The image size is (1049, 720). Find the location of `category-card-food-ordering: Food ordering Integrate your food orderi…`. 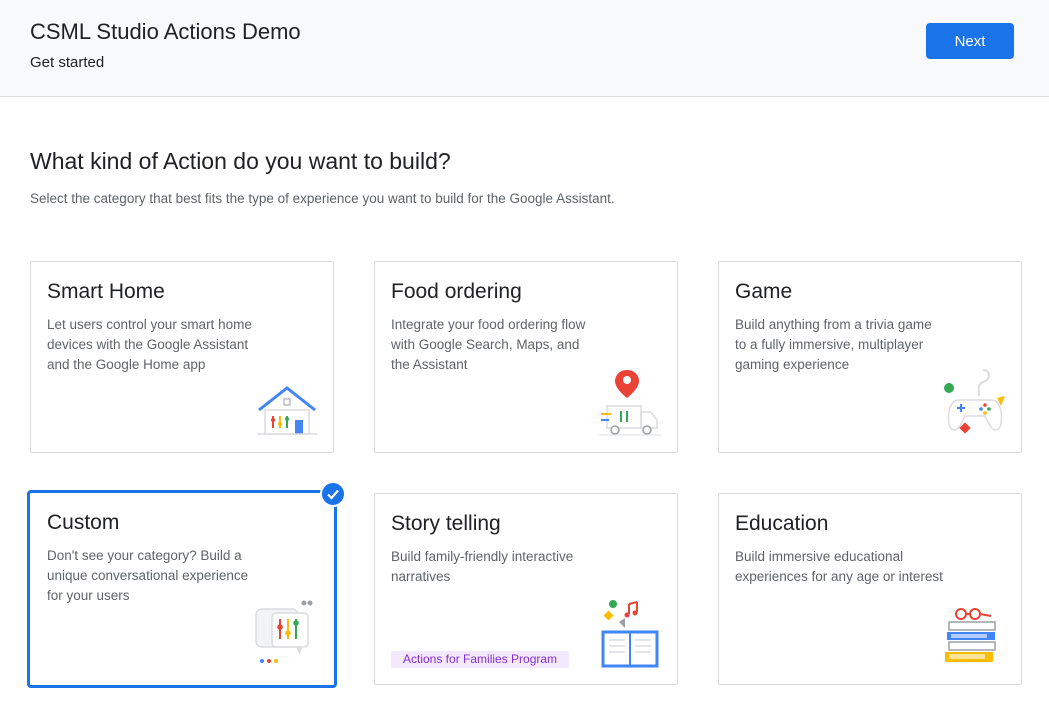

category-card-food-ordering: Food ordering Integrate your food orderi… is located at coordinates (526, 357).